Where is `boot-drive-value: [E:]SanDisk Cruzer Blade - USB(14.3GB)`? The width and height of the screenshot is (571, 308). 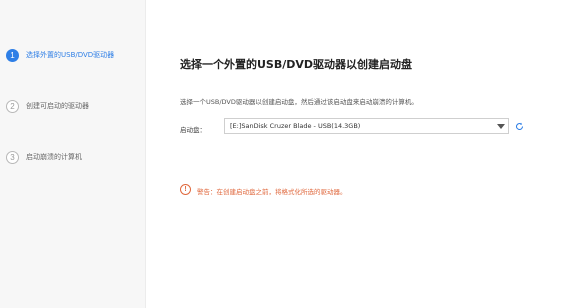 boot-drive-value: [E:]SanDisk Cruzer Blade - USB(14.3GB) is located at coordinates (295, 126).